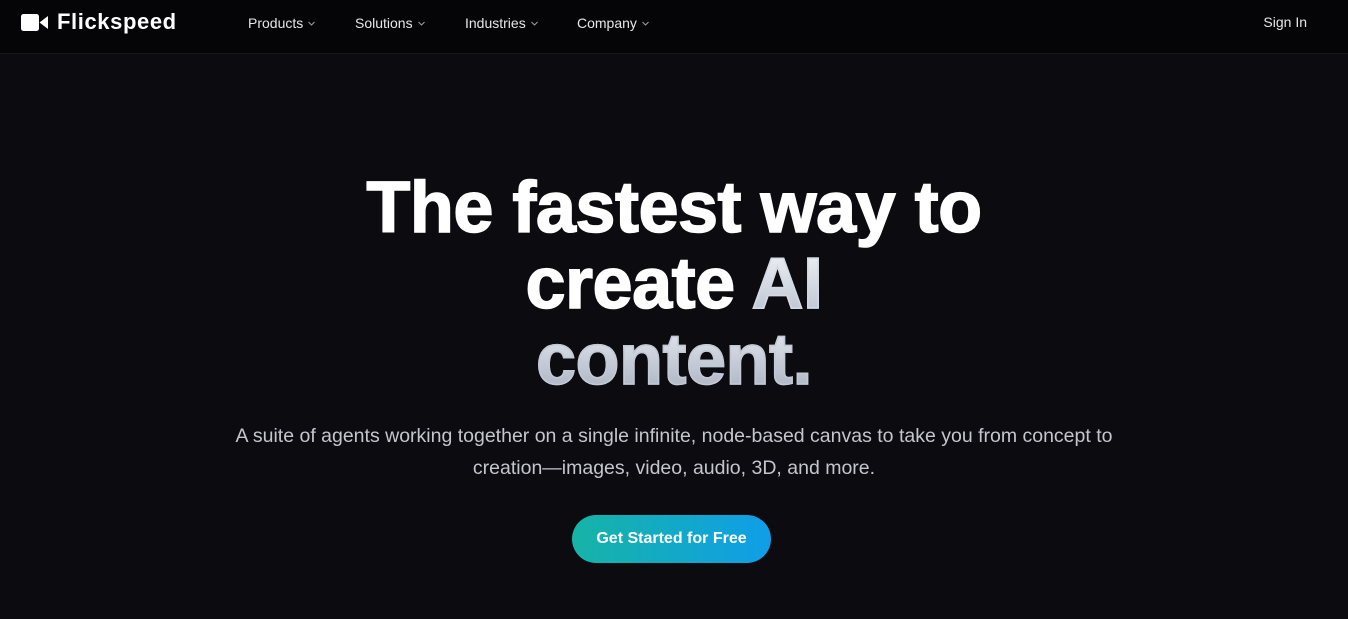  Describe the element at coordinates (384, 23) in the screenshot. I see `nav-item-label: Solutions` at that location.